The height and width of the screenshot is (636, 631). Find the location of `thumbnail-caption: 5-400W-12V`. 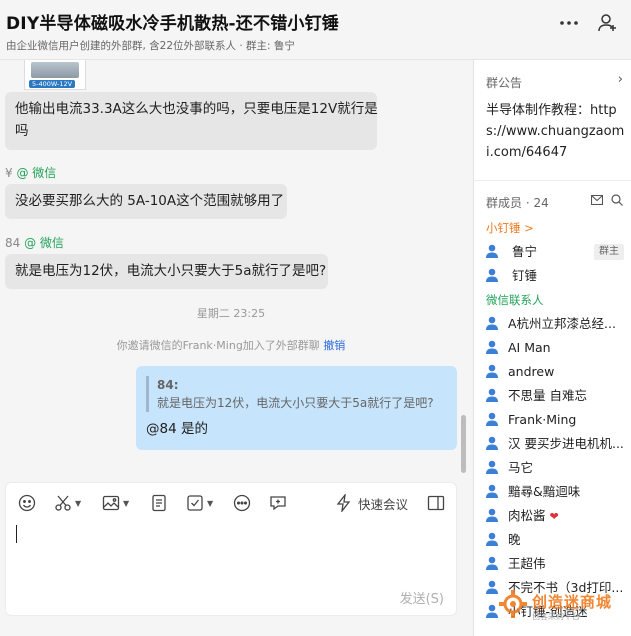

thumbnail-caption: 5-400W-12V is located at coordinates (52, 84).